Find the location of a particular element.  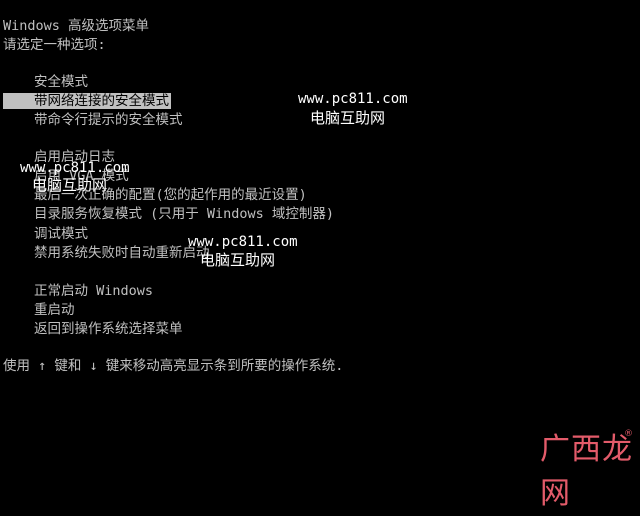

screen-prompt: 请选定一种选项: is located at coordinates (54, 45).